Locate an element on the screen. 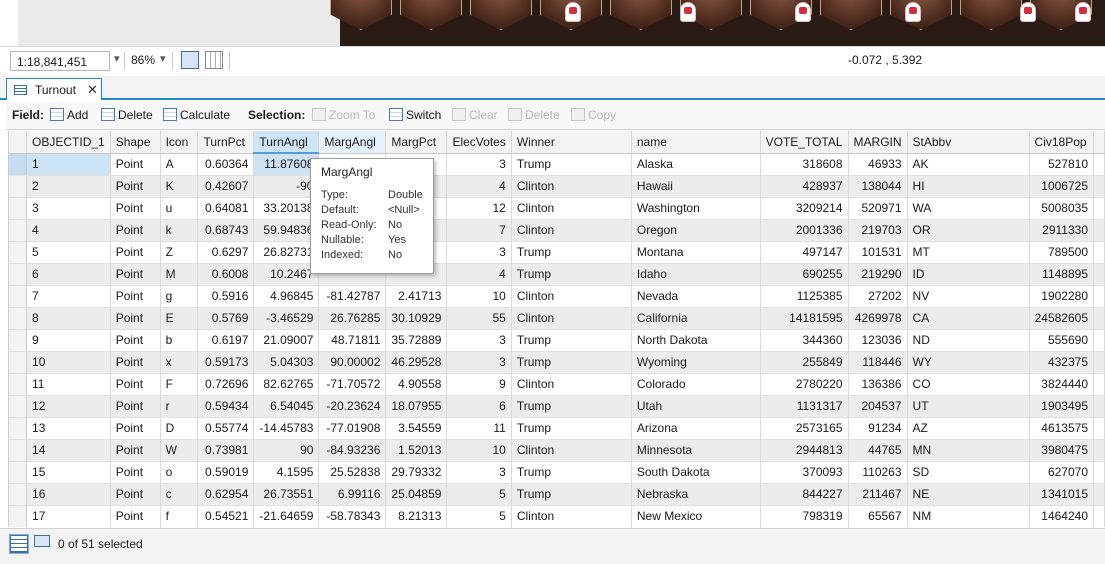 The height and width of the screenshot is (564, 1105). table-cell: 1131317 is located at coordinates (804, 406).